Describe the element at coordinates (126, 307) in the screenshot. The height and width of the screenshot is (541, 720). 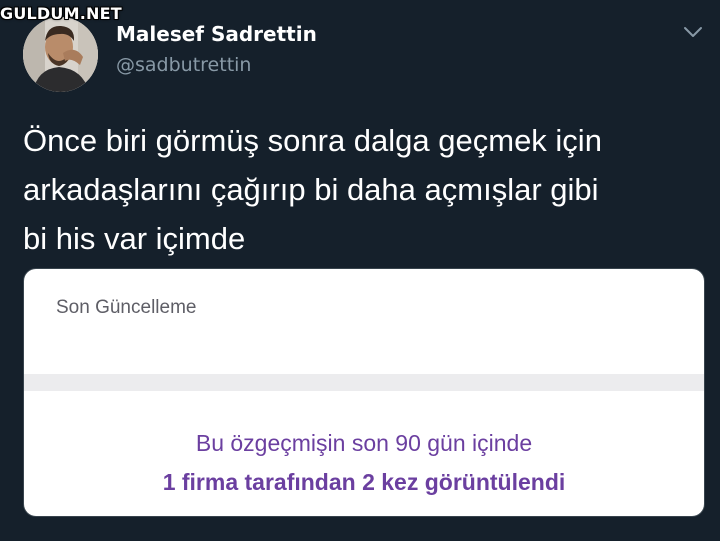
I see `card-section-label: Son Güncelleme` at that location.